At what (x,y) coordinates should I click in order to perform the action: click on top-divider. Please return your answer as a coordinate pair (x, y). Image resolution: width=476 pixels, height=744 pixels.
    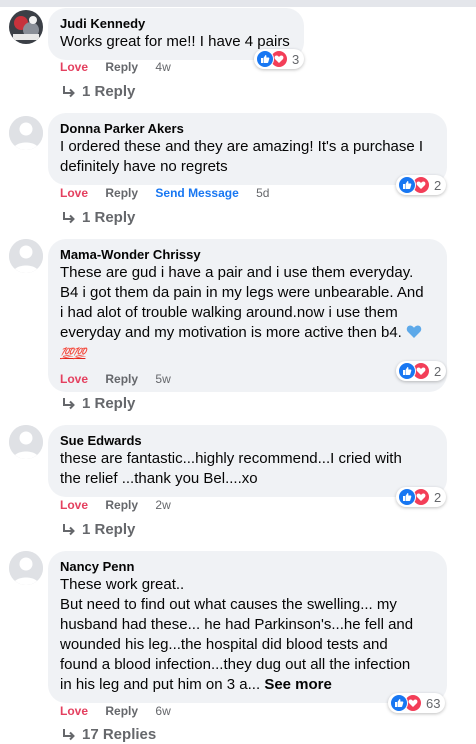
    Looking at the image, I should click on (238, 3).